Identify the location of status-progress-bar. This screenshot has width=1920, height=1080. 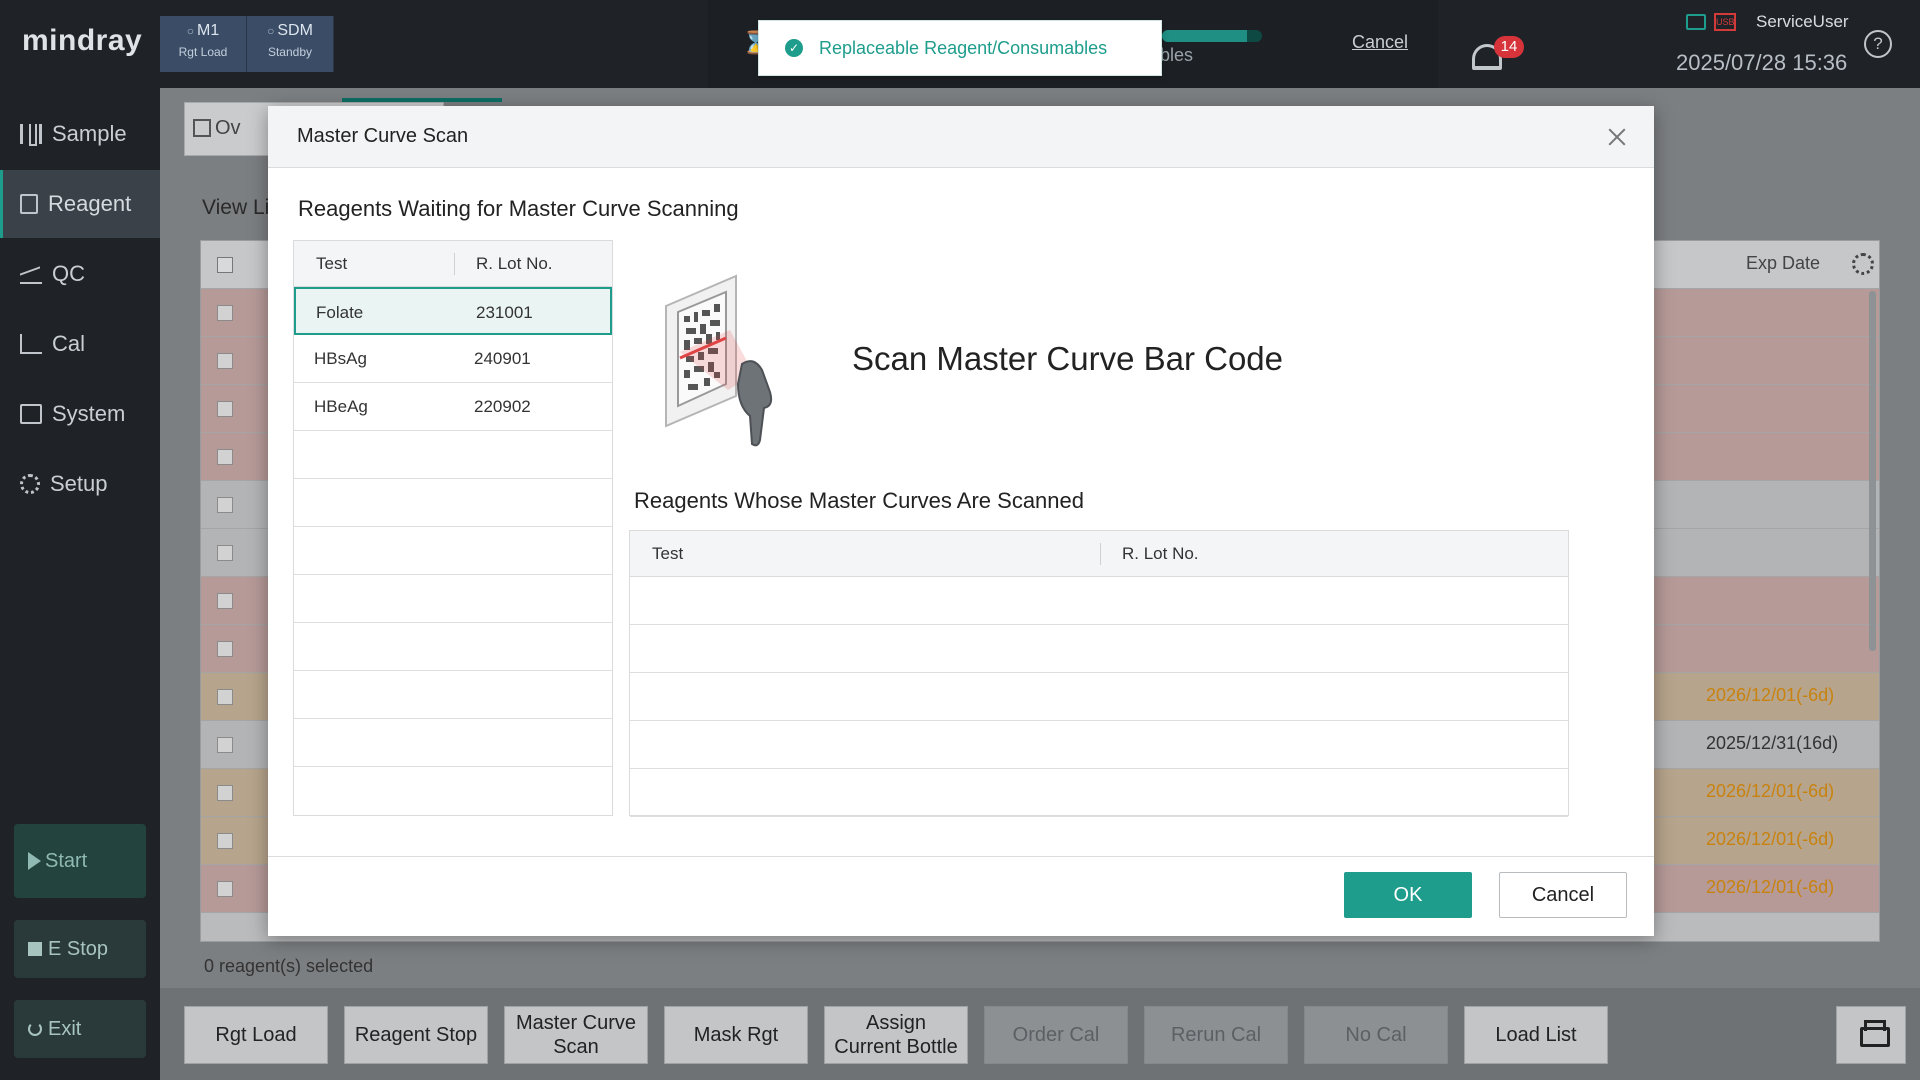
(1212, 36).